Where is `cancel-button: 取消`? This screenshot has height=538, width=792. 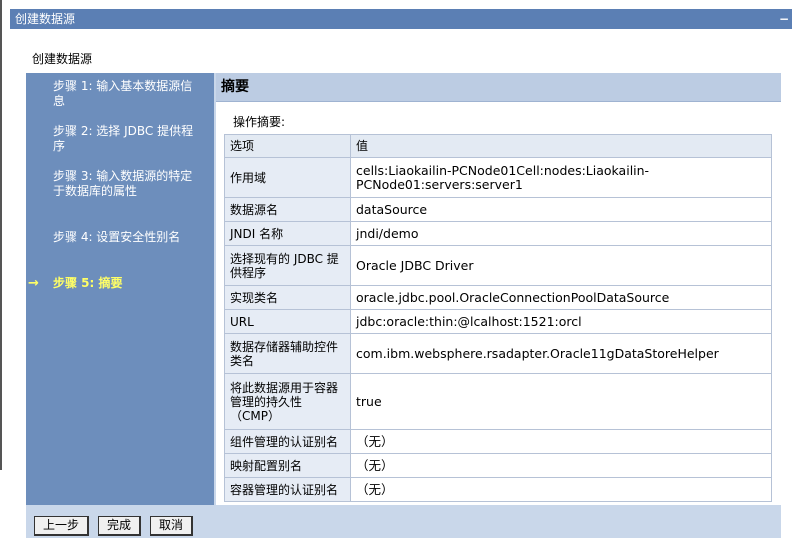
cancel-button: 取消 is located at coordinates (172, 526).